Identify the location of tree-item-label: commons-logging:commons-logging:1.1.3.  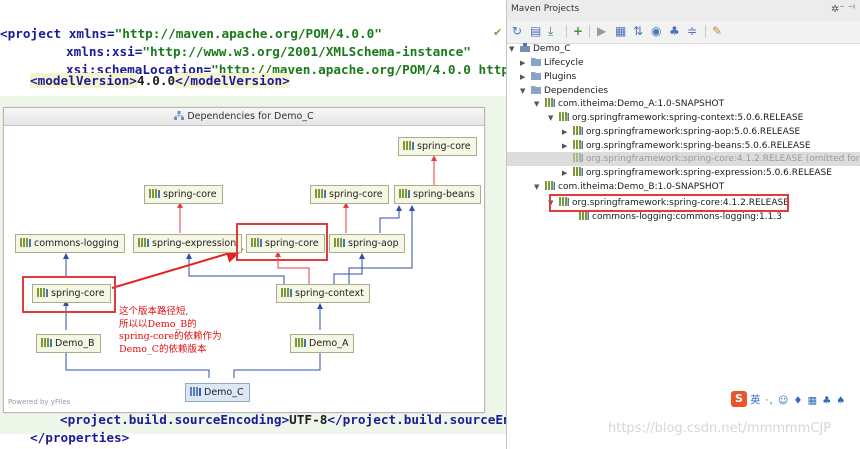
(687, 217).